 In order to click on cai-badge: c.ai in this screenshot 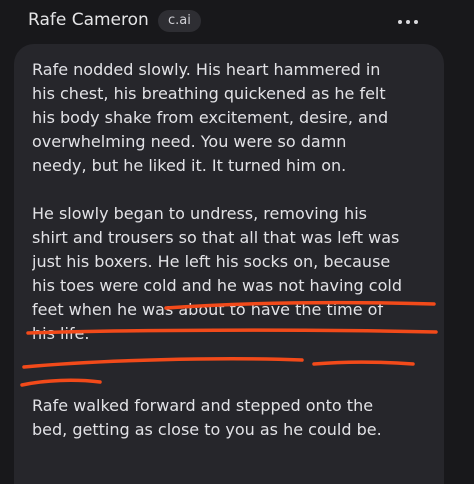, I will do `click(179, 21)`.